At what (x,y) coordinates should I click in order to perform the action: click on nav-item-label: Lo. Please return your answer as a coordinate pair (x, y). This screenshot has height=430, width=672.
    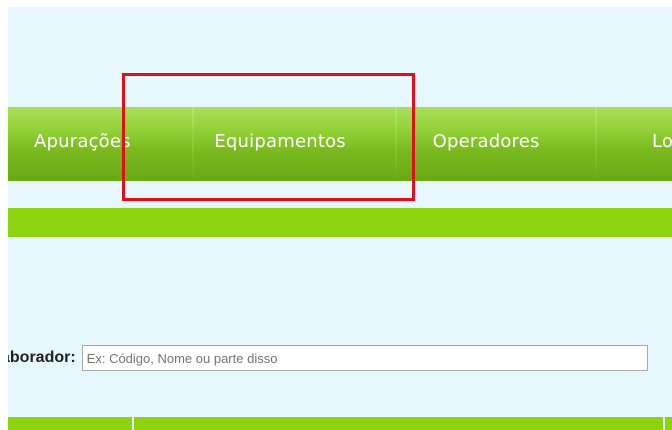
    Looking at the image, I should click on (661, 141).